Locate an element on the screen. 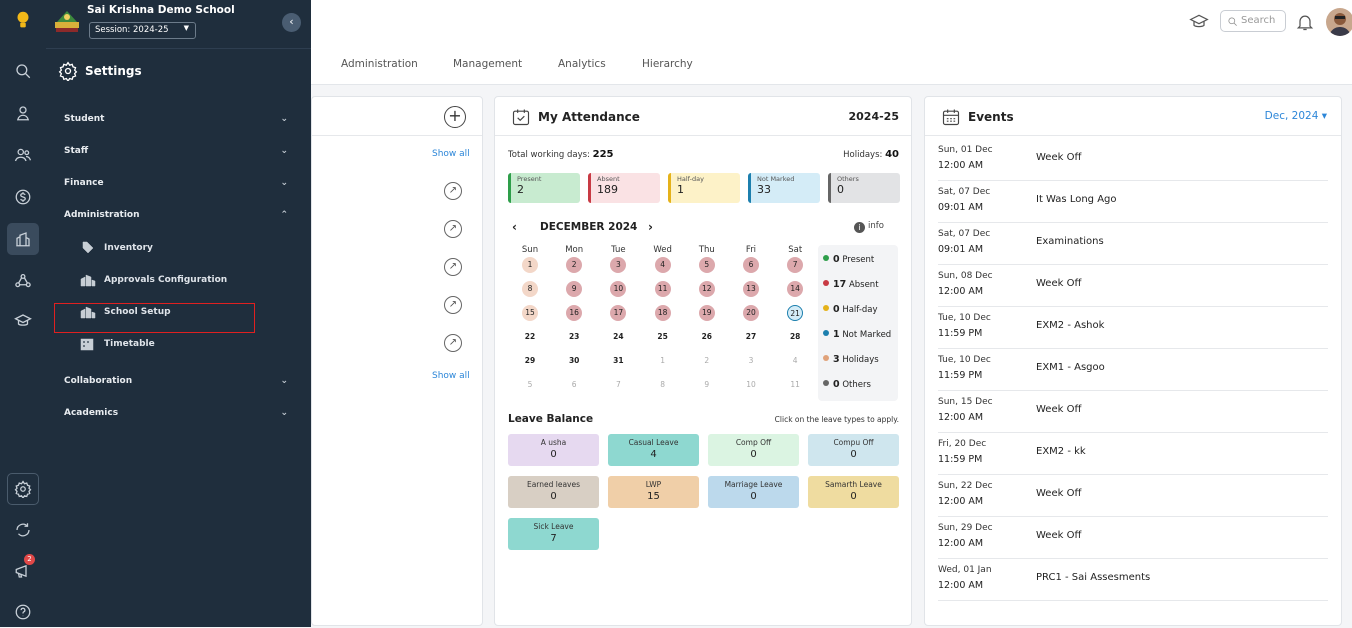 The width and height of the screenshot is (1352, 628). search-icon is located at coordinates (23, 71).